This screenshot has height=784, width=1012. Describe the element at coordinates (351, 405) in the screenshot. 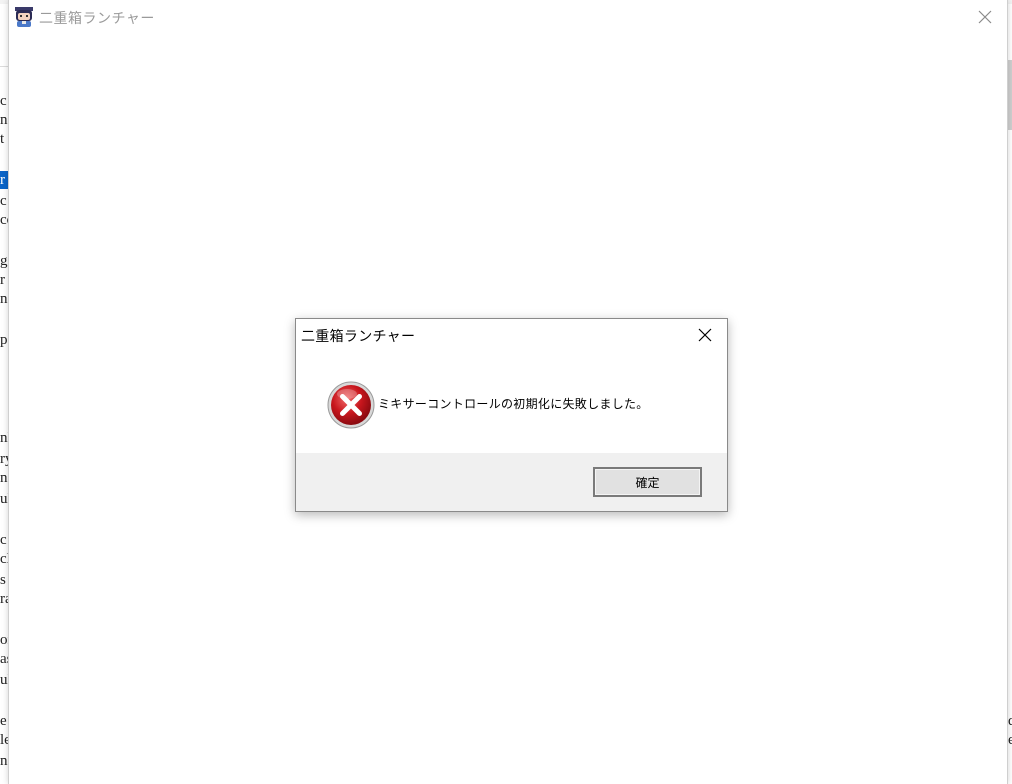

I see `error-icon` at that location.